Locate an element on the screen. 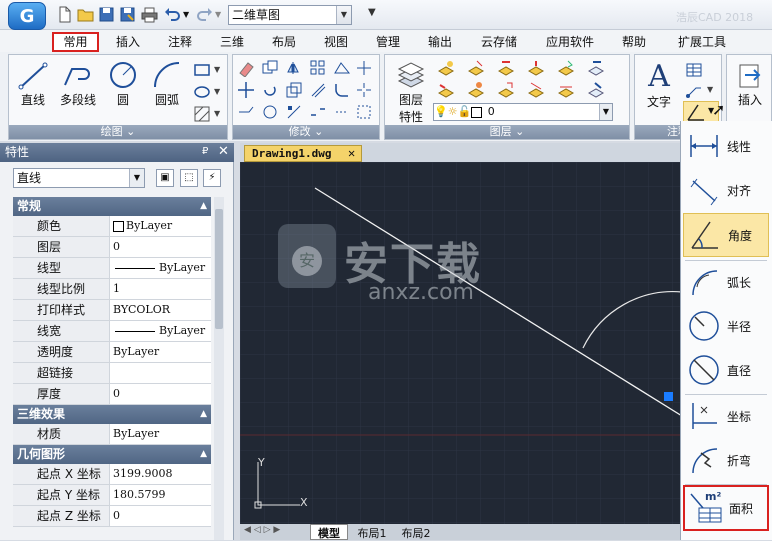 The height and width of the screenshot is (541, 772). tab-help: 帮助 is located at coordinates (634, 42).